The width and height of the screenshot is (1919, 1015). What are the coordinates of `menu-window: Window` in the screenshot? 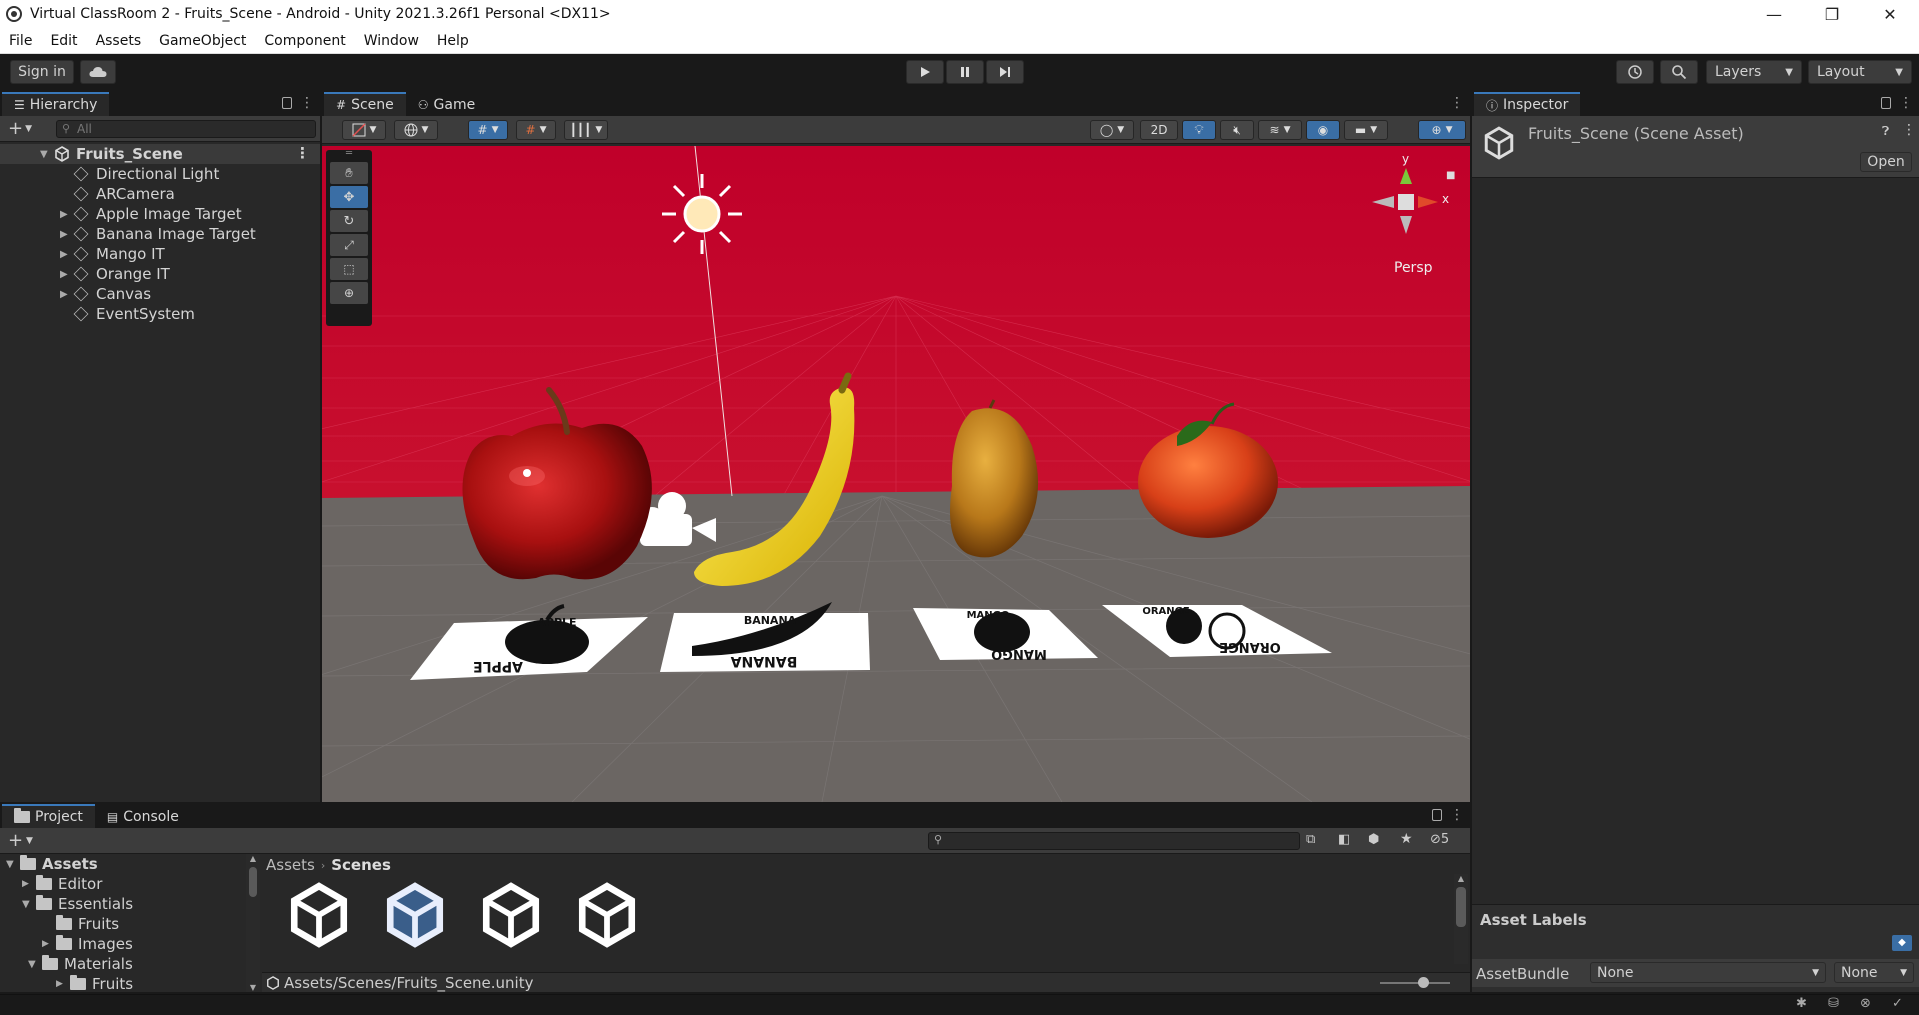 It's located at (391, 41).